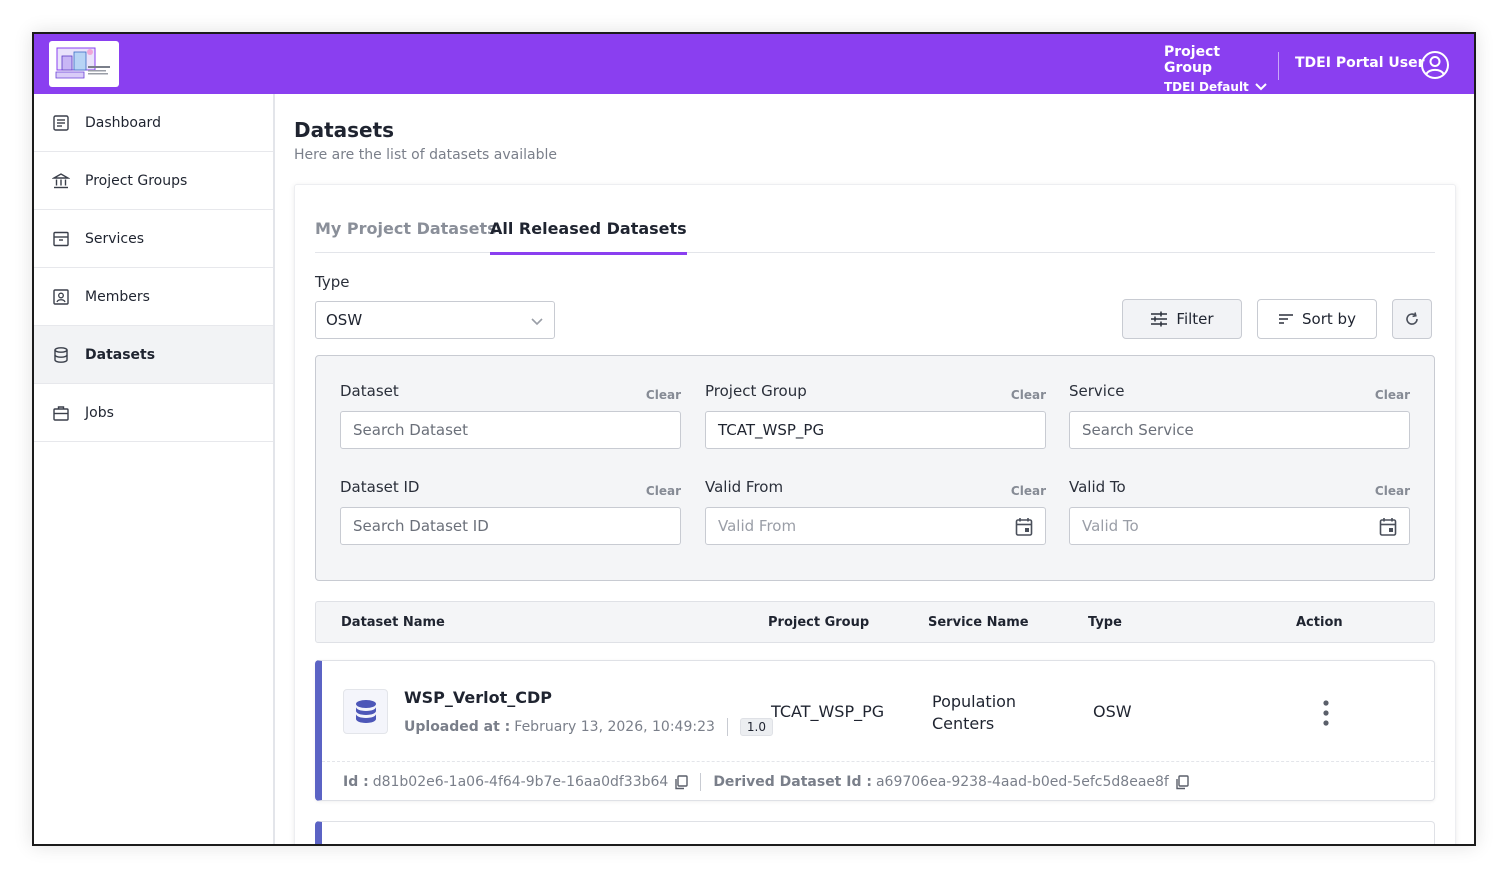 The image size is (1508, 878). What do you see at coordinates (332, 282) in the screenshot?
I see `type-label: Type` at bounding box center [332, 282].